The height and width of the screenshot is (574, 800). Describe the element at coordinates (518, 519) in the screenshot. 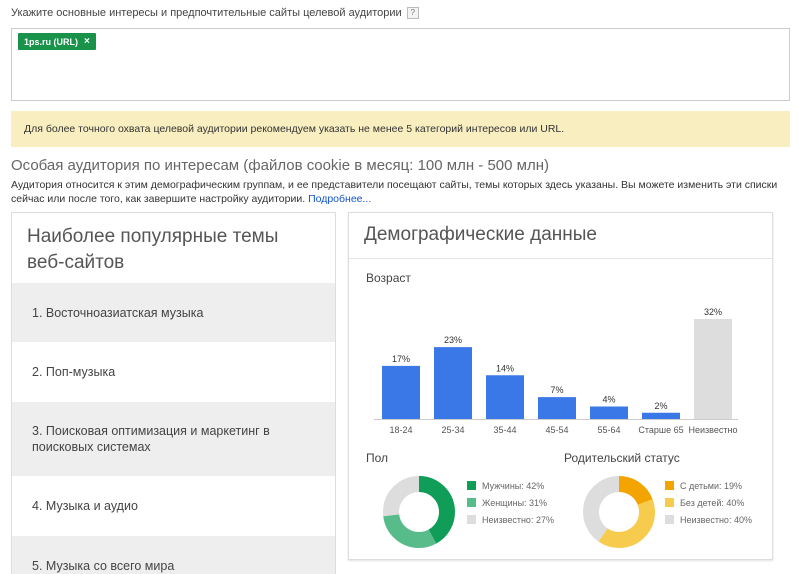

I see `legend-text: Неизвестно: 27%` at that location.